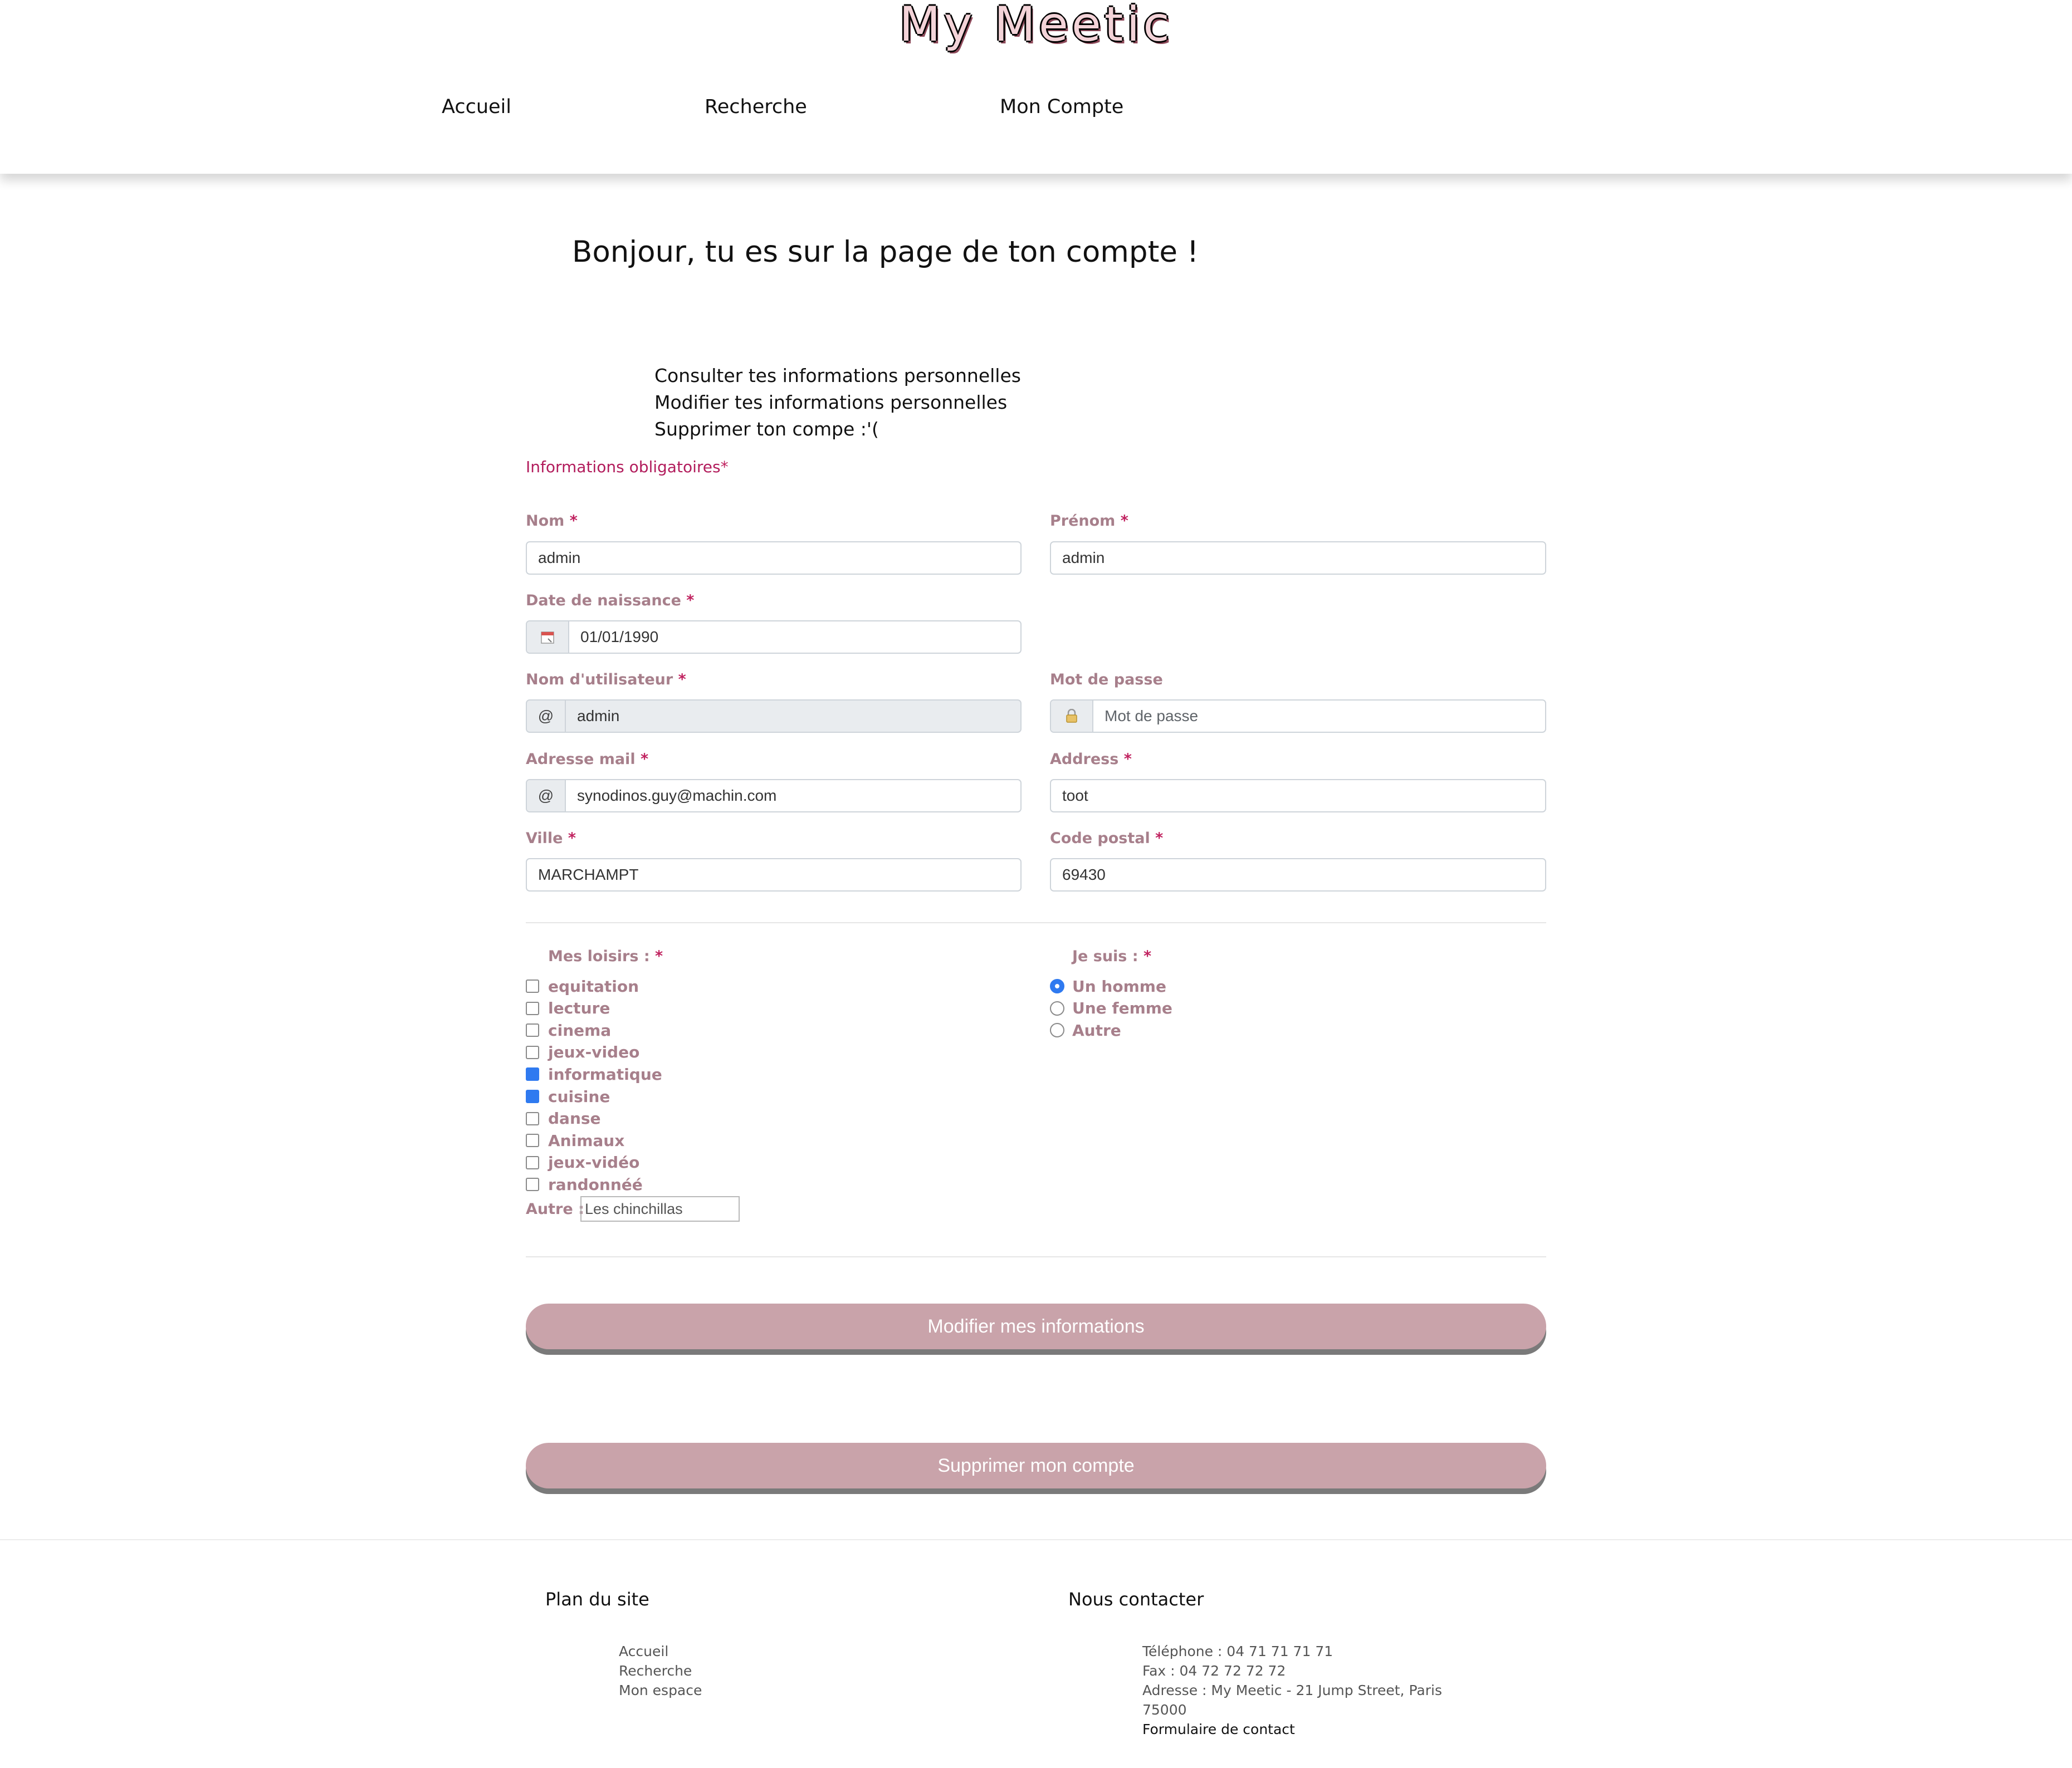 The image size is (2072, 1768). I want to click on hobby-label: jeux-vidéo, so click(594, 1162).